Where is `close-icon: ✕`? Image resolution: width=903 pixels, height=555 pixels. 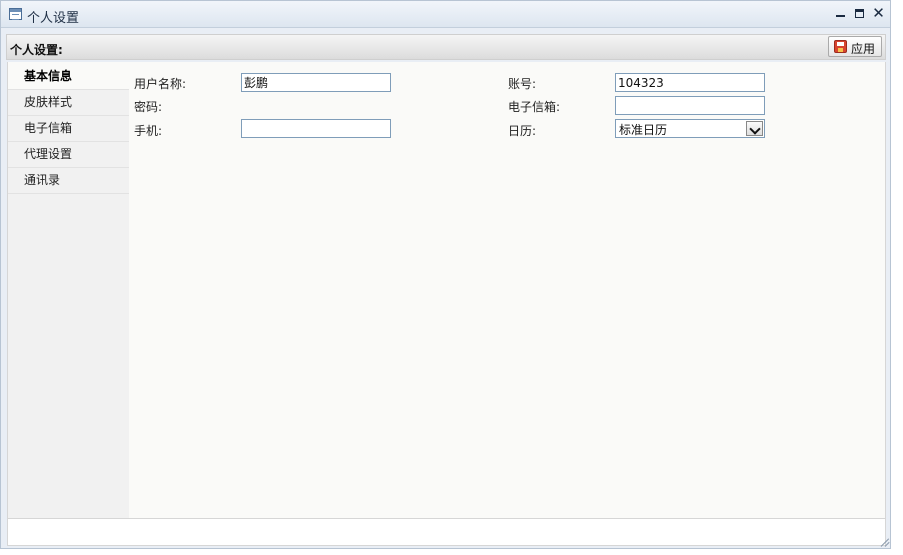
close-icon: ✕ is located at coordinates (878, 13).